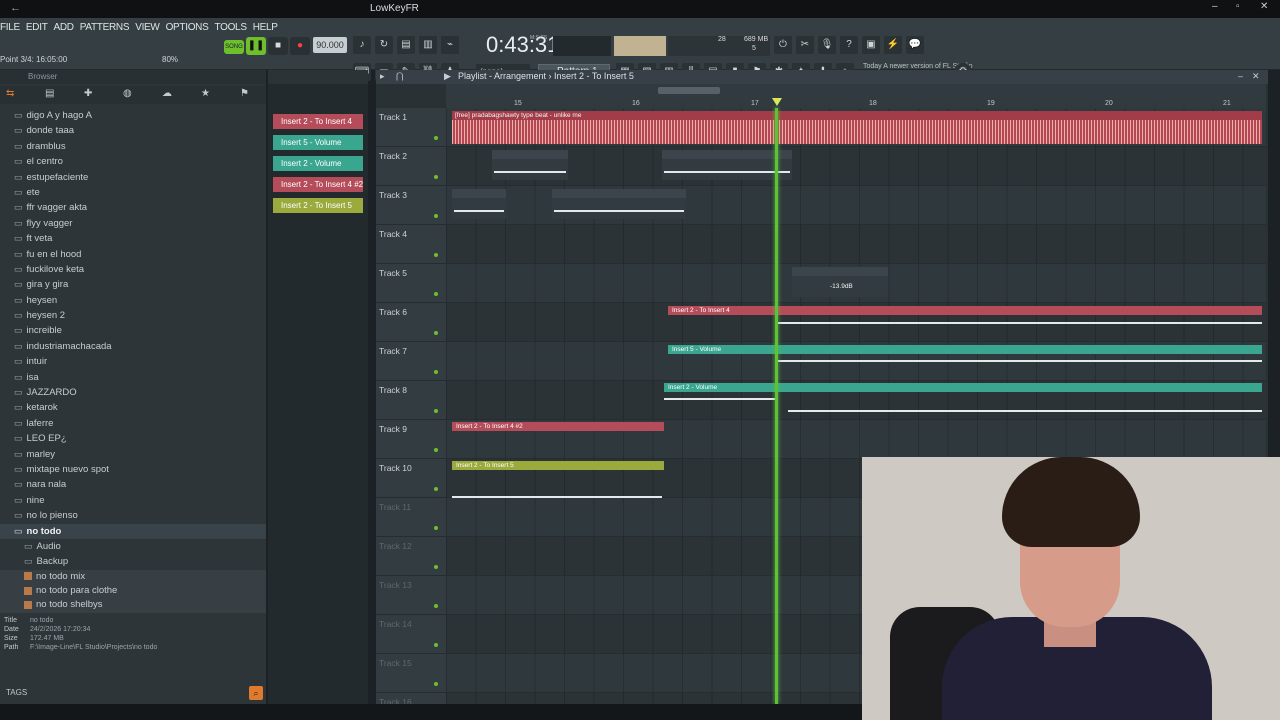 Image resolution: width=1280 pixels, height=720 pixels. Describe the element at coordinates (256, 693) in the screenshot. I see `search-icon: ⌕` at that location.